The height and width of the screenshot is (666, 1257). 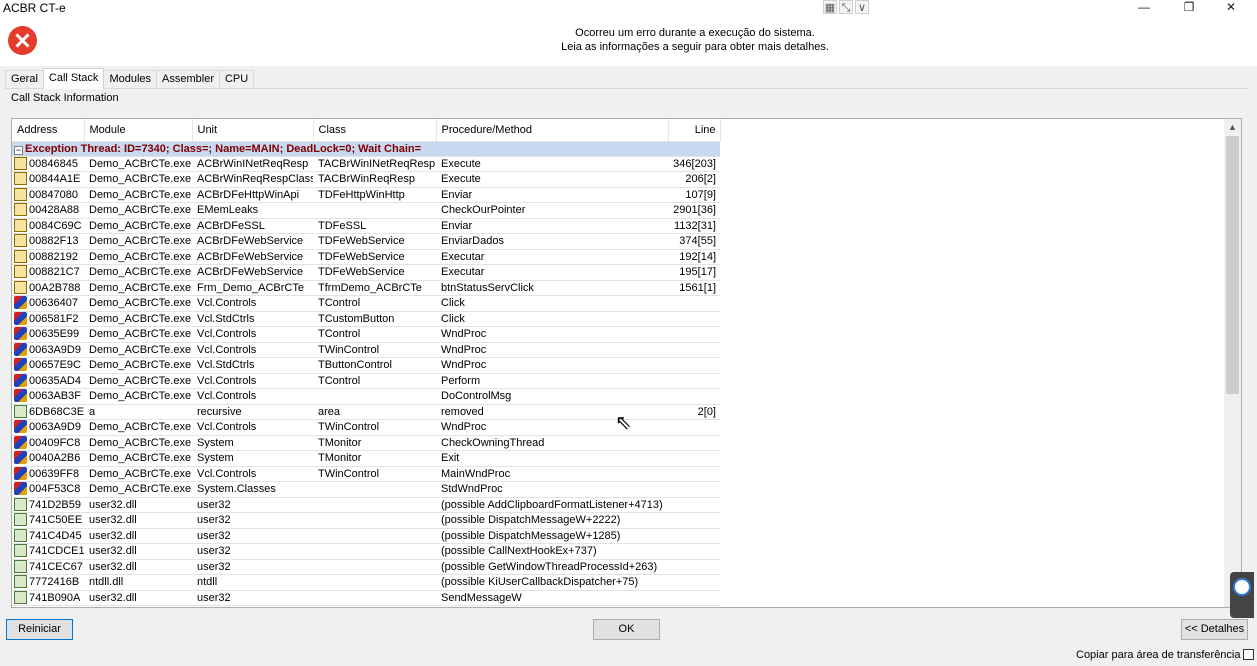 I want to click on expand-icon: ⤡, so click(x=846, y=7).